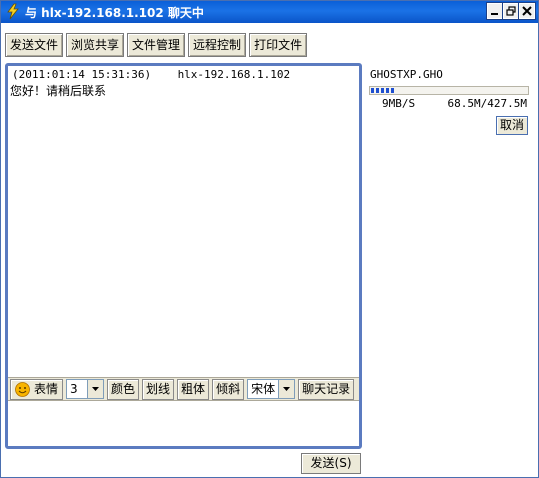 This screenshot has width=539, height=478. Describe the element at coordinates (269, 12) in the screenshot. I see `title-bar: 与 hlx-192.168.1.102 聊天中` at that location.